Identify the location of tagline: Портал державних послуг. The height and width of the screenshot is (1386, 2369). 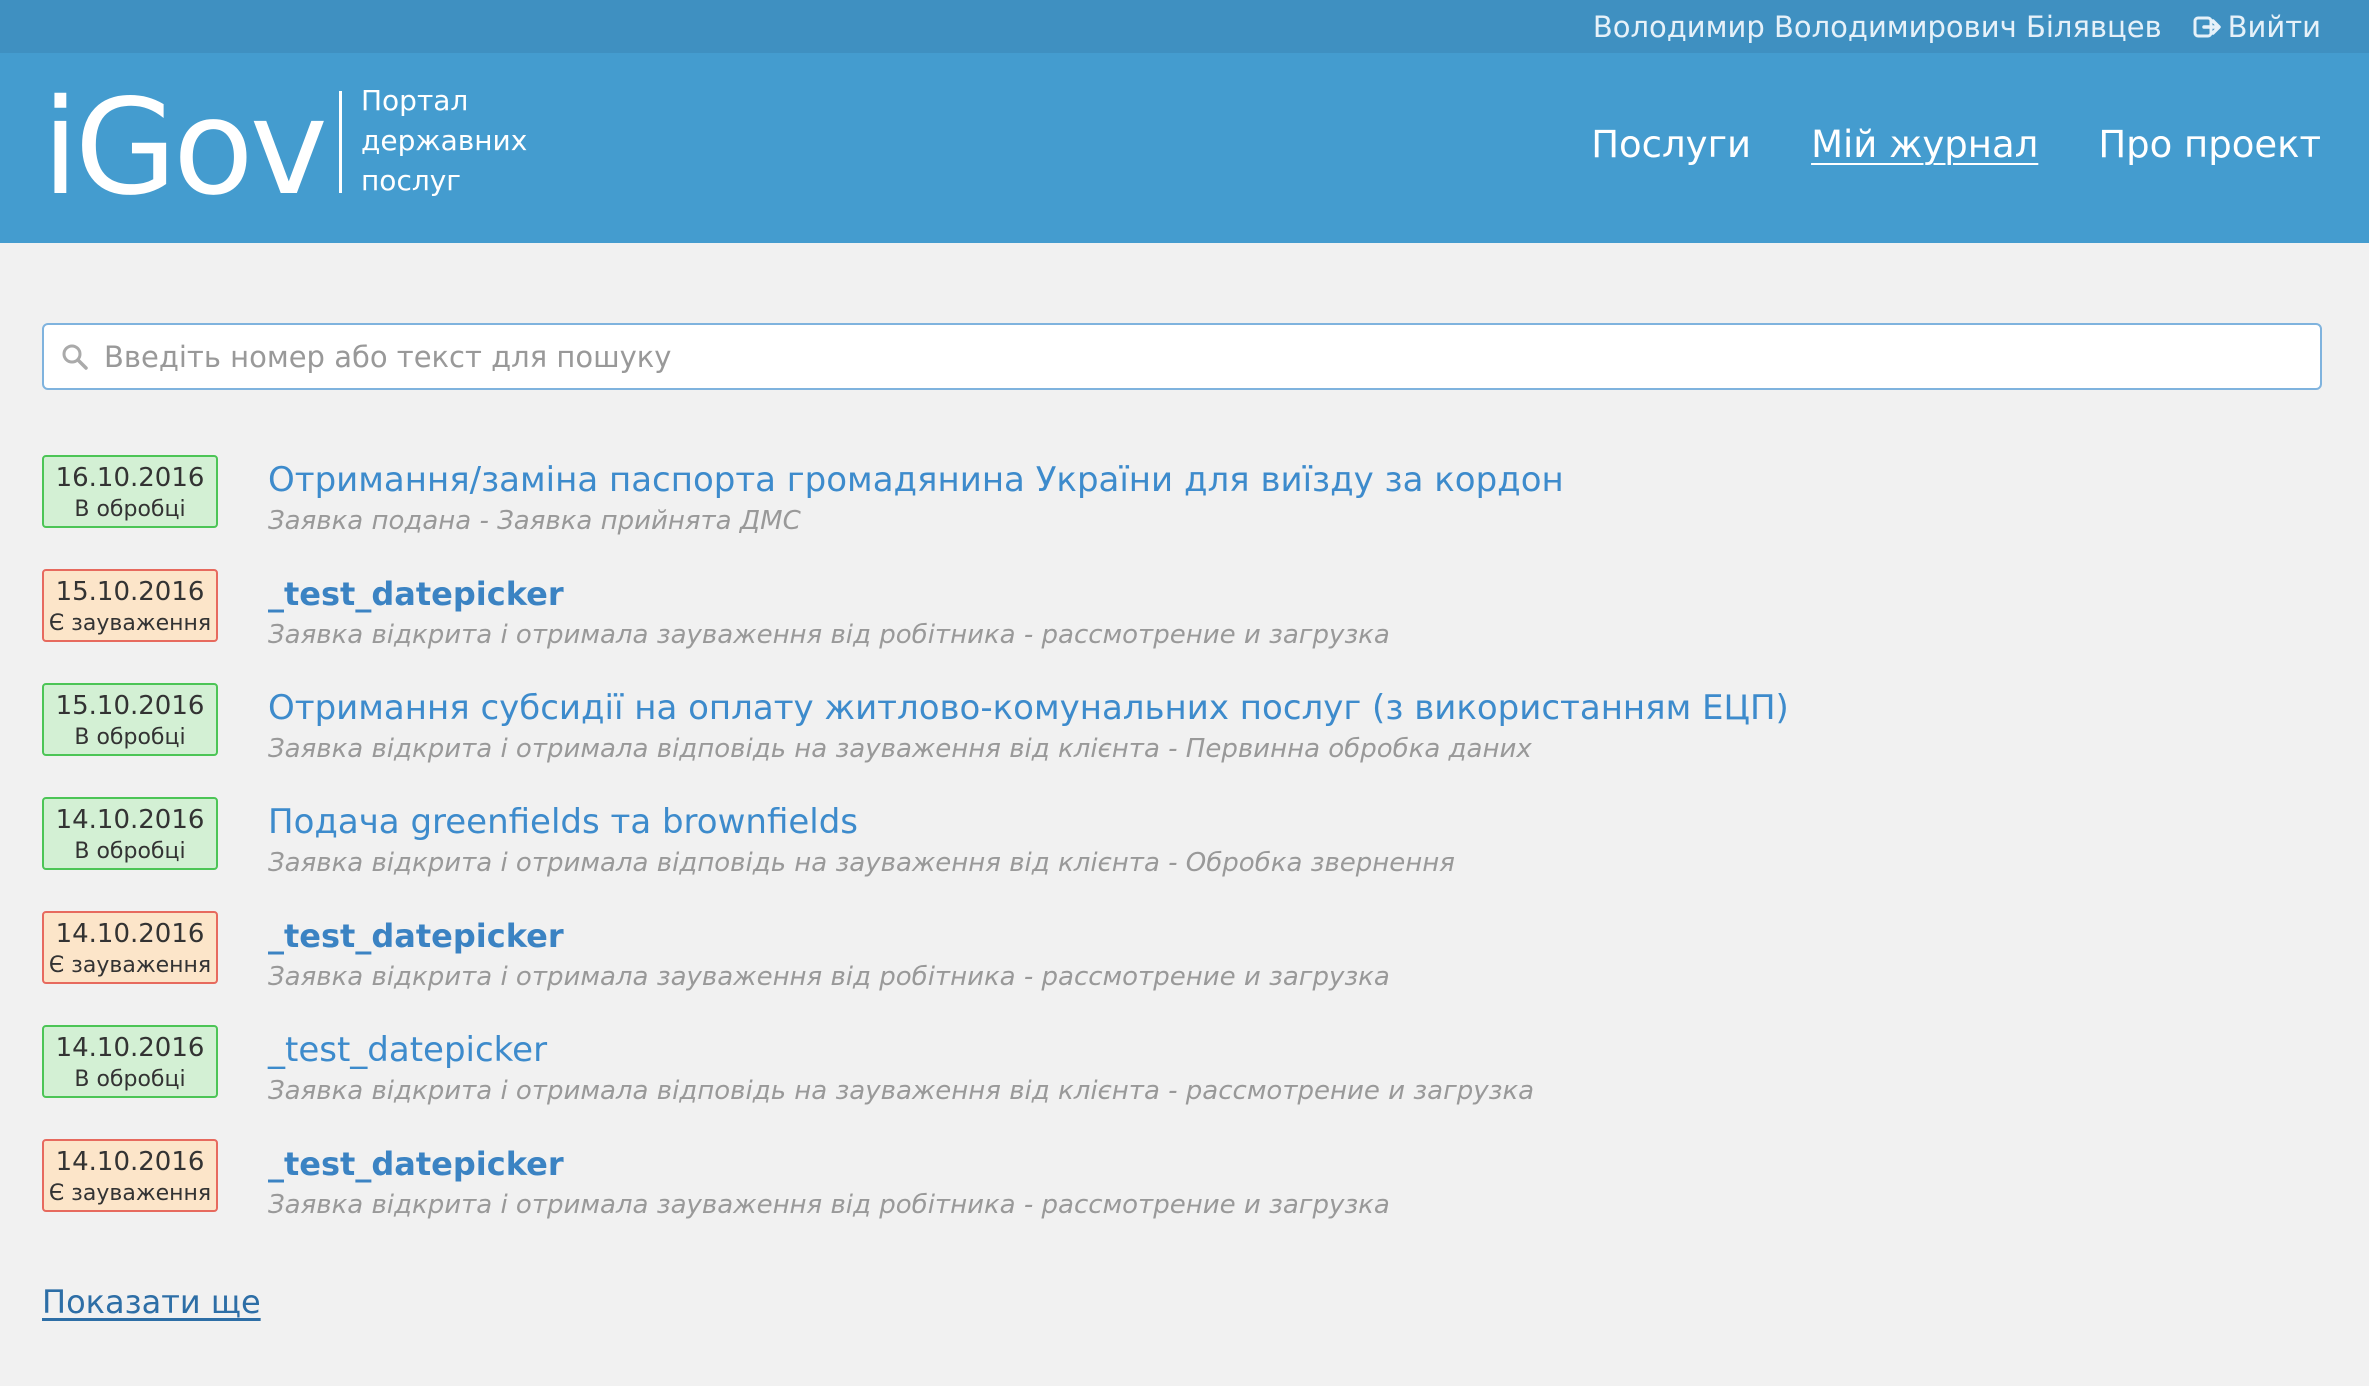
(444, 141).